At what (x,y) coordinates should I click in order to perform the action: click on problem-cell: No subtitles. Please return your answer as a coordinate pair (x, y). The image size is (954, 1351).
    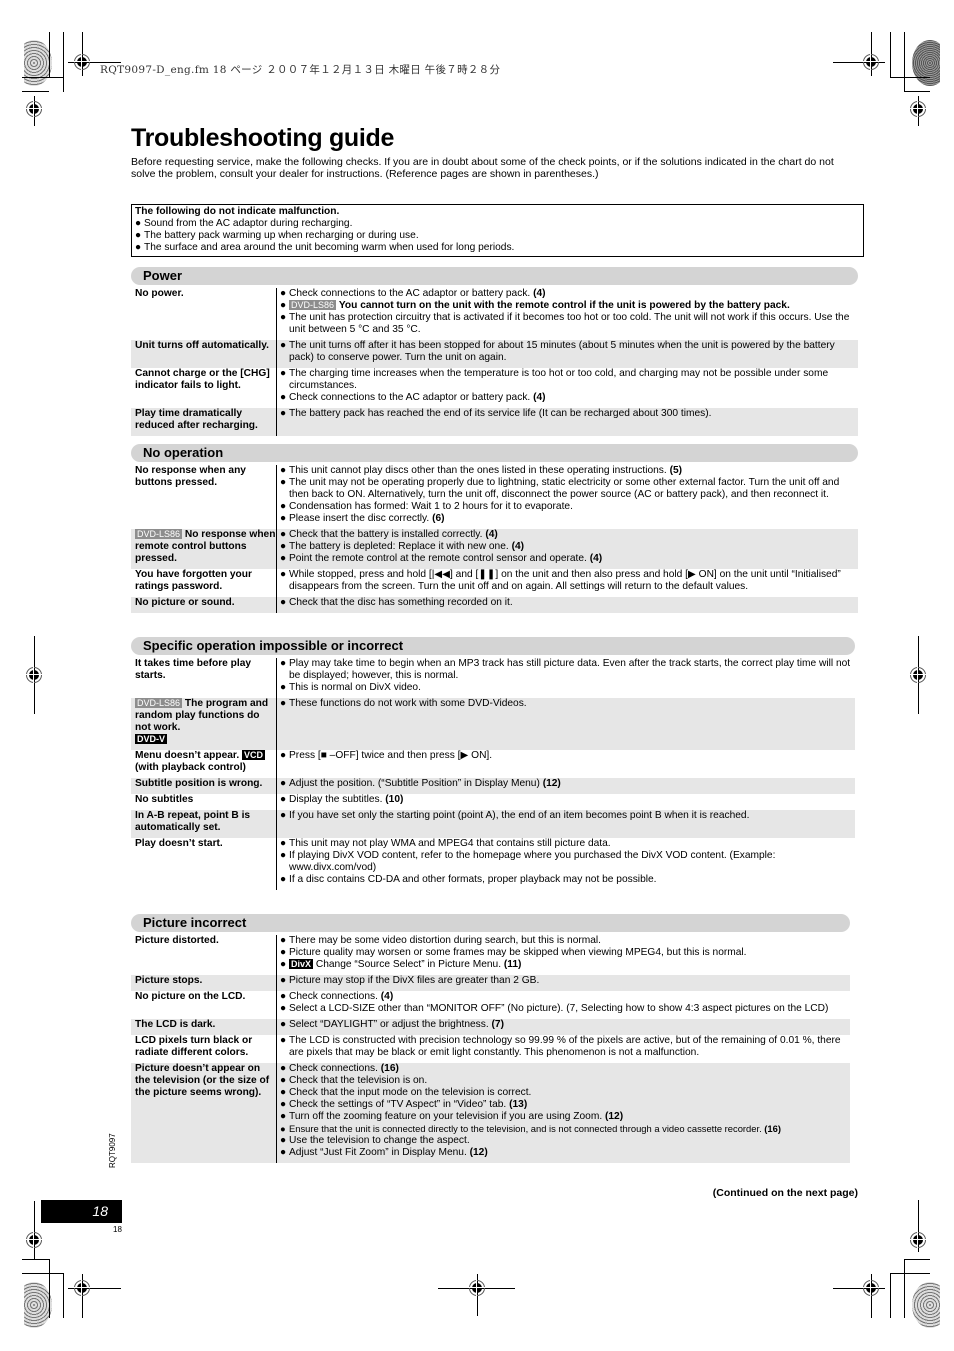
    Looking at the image, I should click on (203, 802).